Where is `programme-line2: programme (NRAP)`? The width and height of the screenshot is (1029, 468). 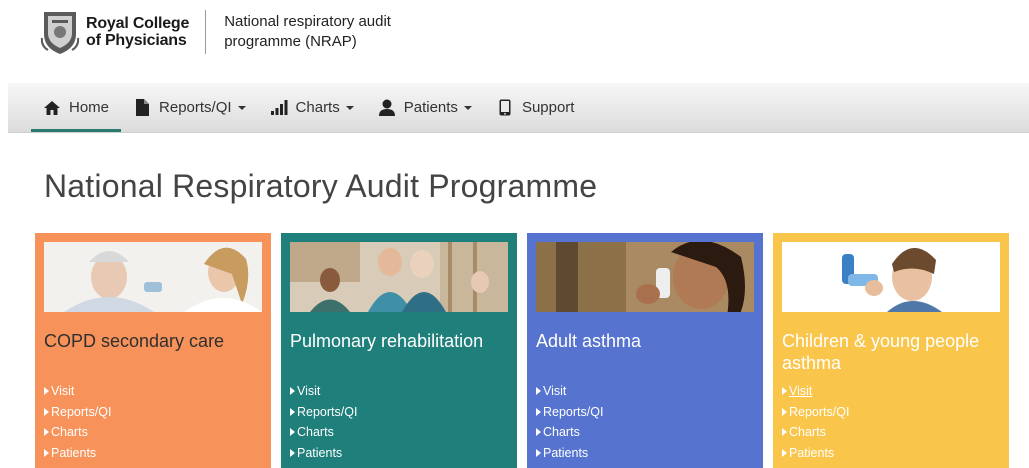 programme-line2: programme (NRAP) is located at coordinates (290, 41).